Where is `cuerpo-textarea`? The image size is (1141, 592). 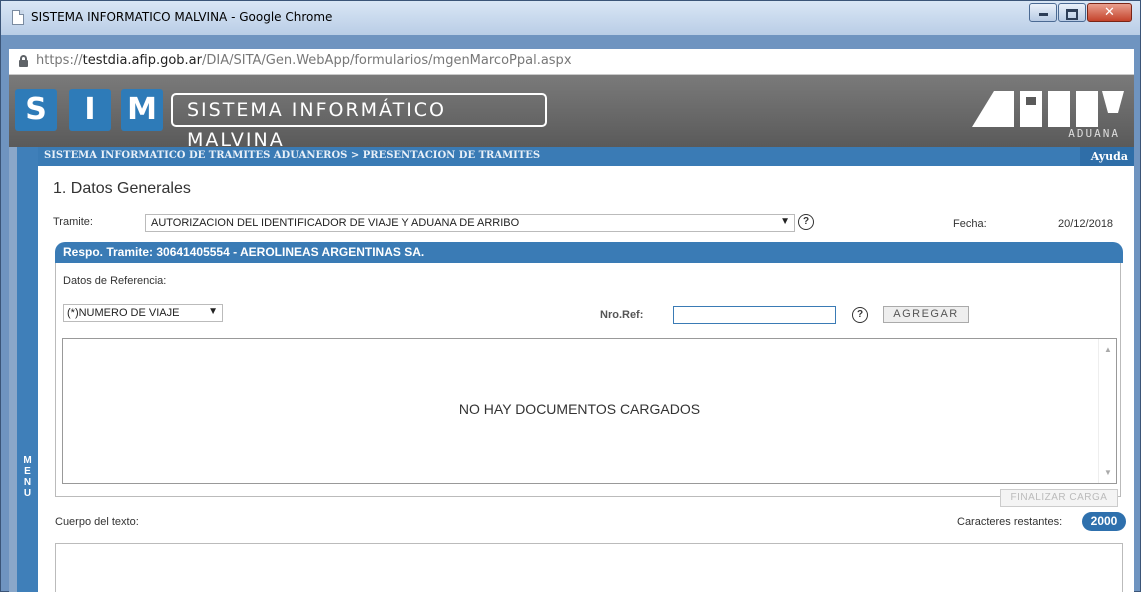
cuerpo-textarea is located at coordinates (589, 567).